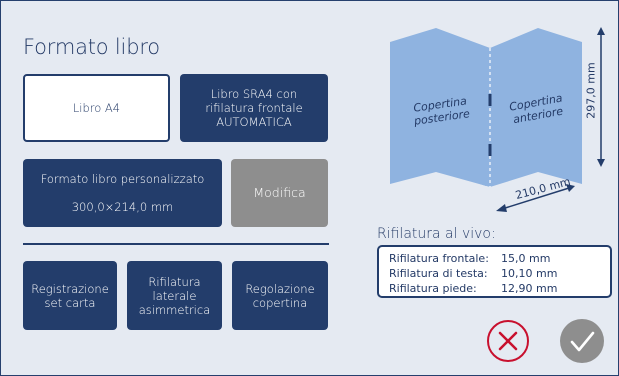 The height and width of the screenshot is (376, 619). Describe the element at coordinates (526, 258) in the screenshot. I see `trim-row-value: 15,0 mm` at that location.